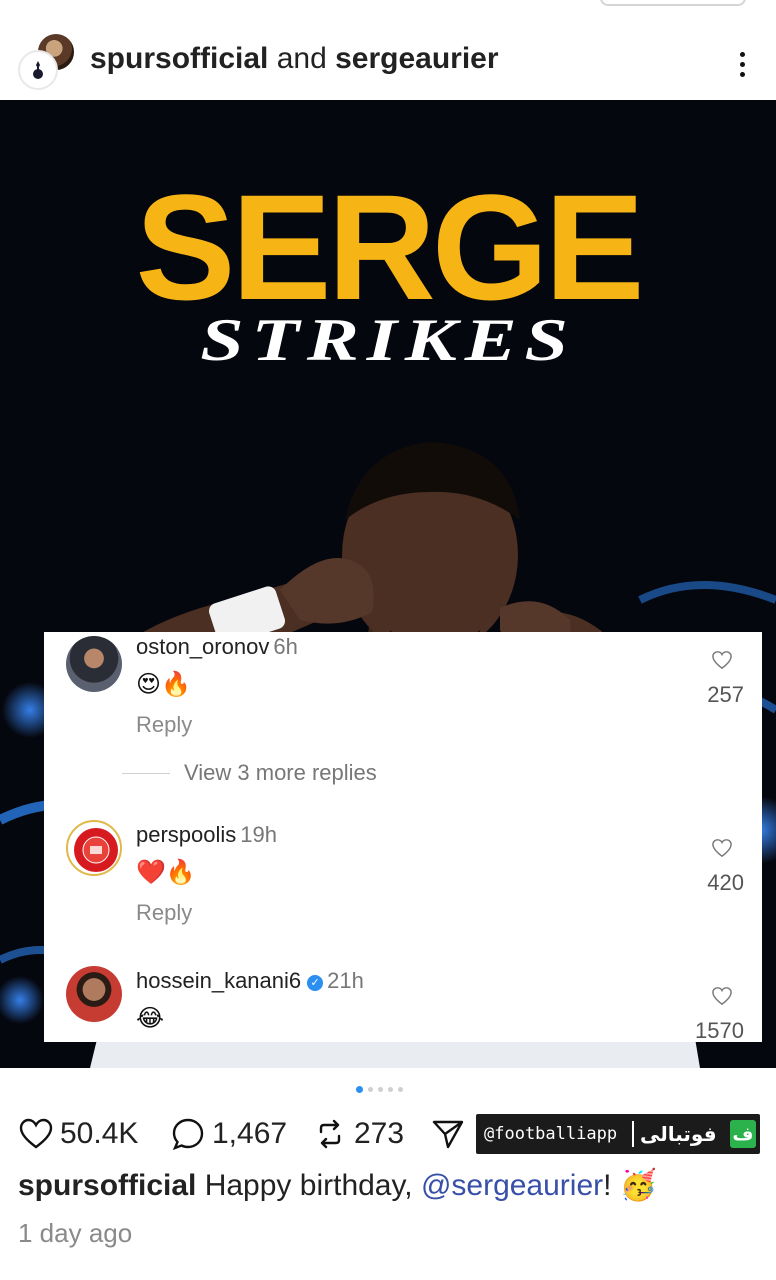 Image resolution: width=776 pixels, height=1280 pixels. I want to click on like-button: 50.4K, so click(78, 1134).